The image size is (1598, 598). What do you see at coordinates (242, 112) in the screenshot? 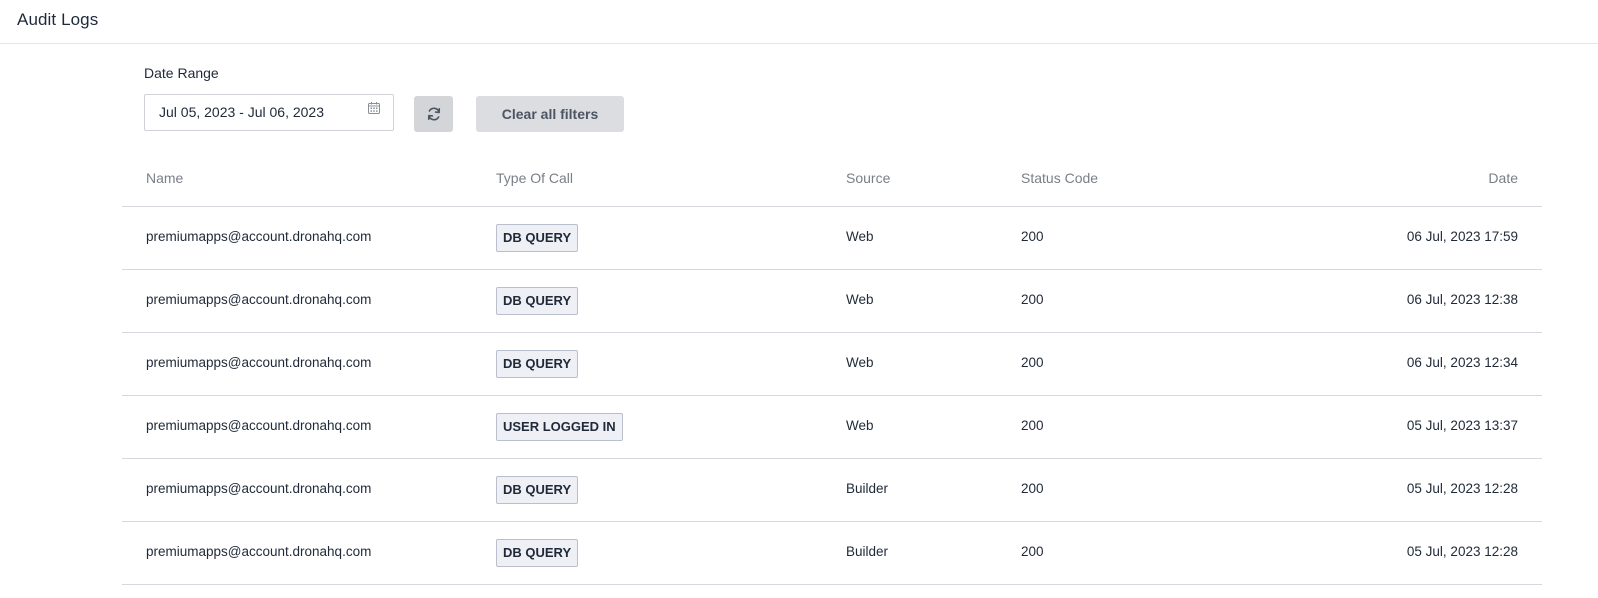
I see `date-range-value: Jul 05, 2023 - Jul 06, 2023` at bounding box center [242, 112].